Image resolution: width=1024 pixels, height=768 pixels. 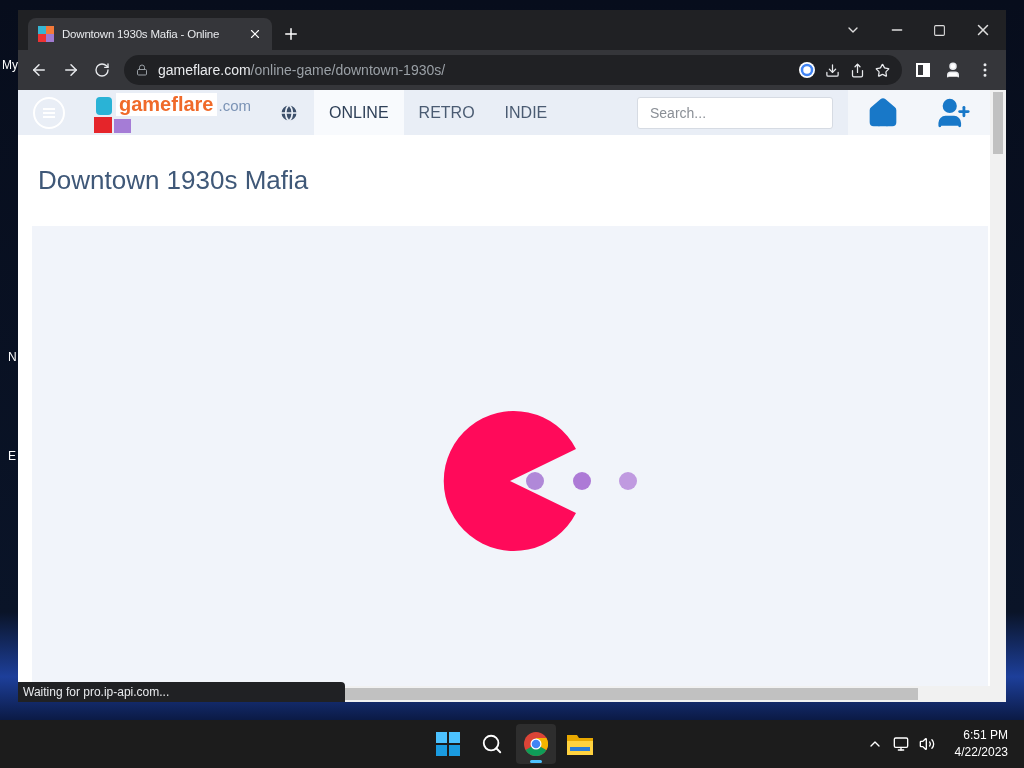 What do you see at coordinates (448, 744) in the screenshot?
I see `windows-icon` at bounding box center [448, 744].